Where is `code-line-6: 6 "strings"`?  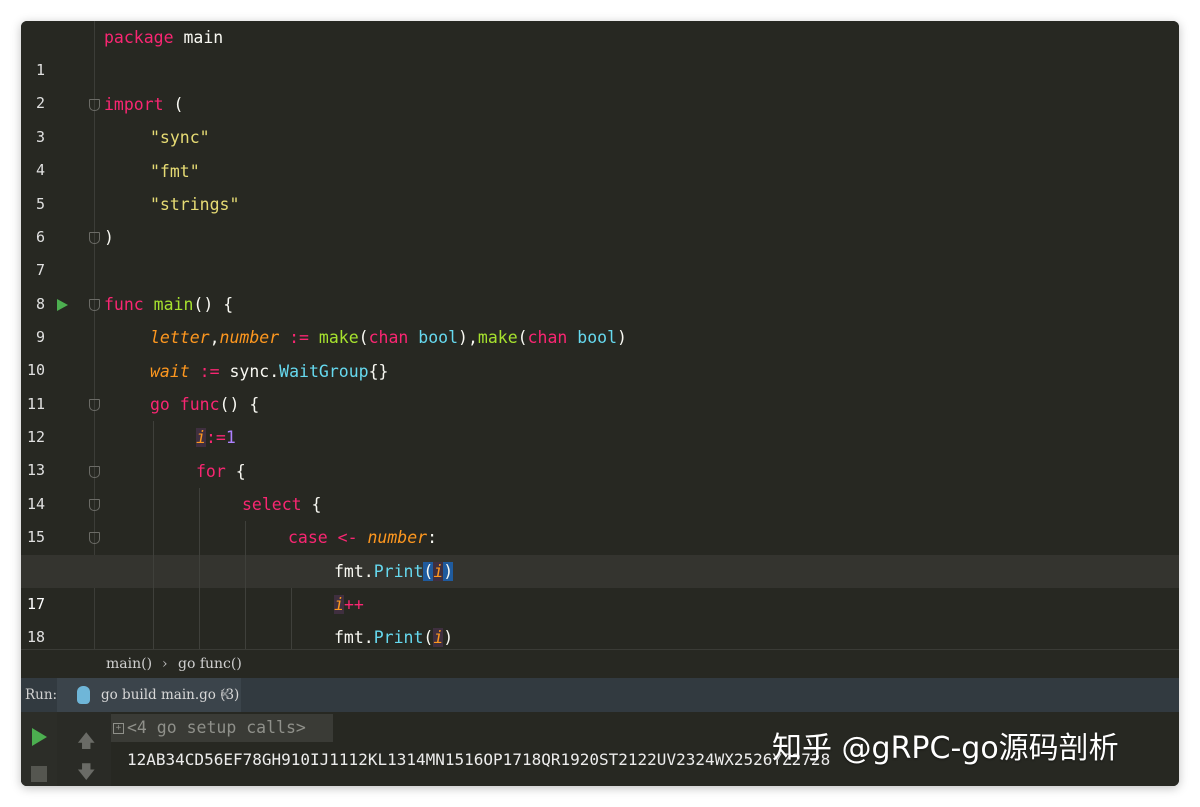 code-line-6: 6 "strings" is located at coordinates (600, 217).